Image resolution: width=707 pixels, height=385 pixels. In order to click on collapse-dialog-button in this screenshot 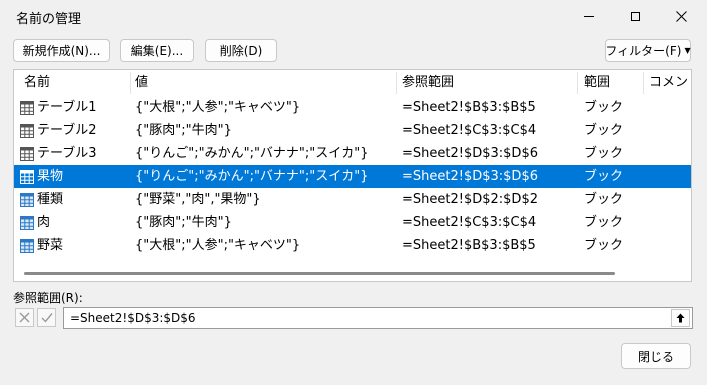, I will do `click(680, 318)`.